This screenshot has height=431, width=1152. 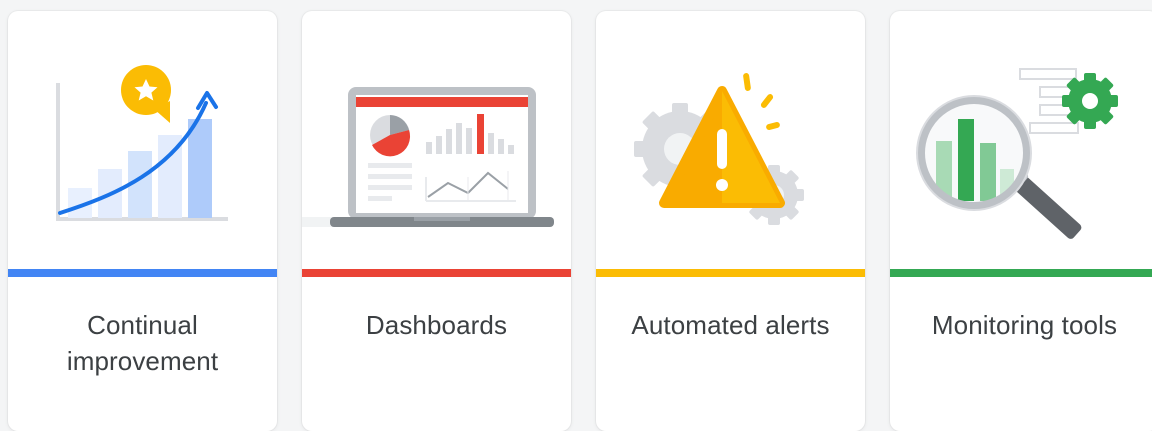 I want to click on warning-gears-icon, so click(x=730, y=140).